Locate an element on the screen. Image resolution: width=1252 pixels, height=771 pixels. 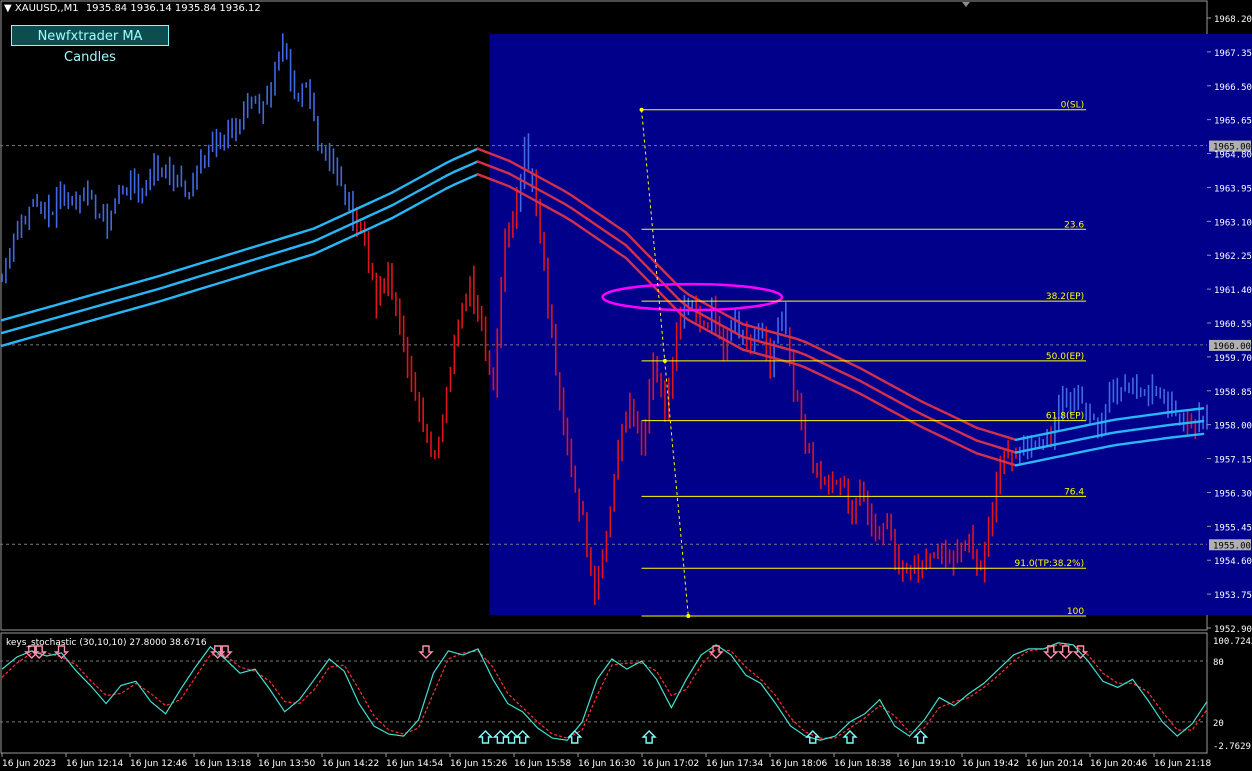
dropdown-triangle-icon: ▼ is located at coordinates (8, 8).